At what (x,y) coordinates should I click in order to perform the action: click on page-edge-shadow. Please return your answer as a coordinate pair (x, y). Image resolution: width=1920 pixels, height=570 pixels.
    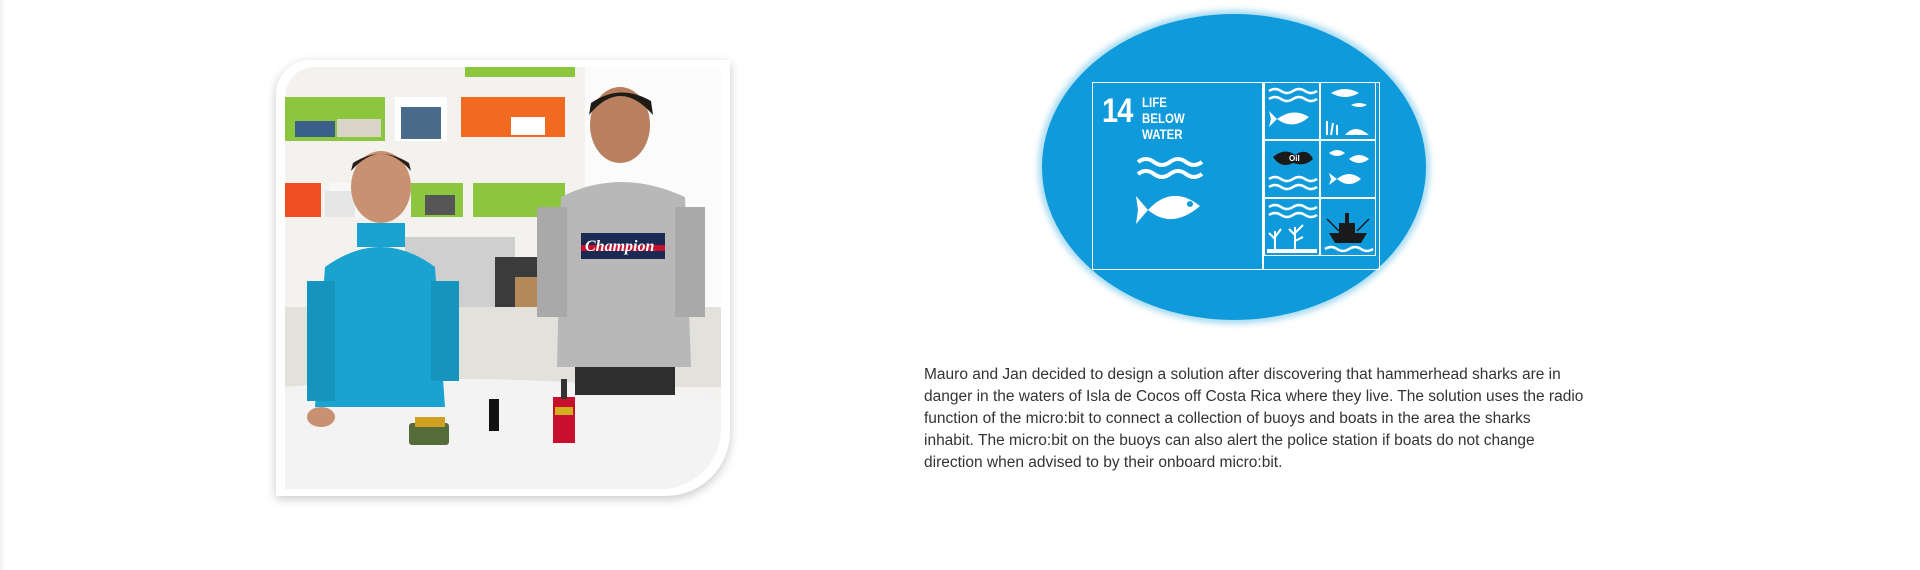
    Looking at the image, I should click on (3, 285).